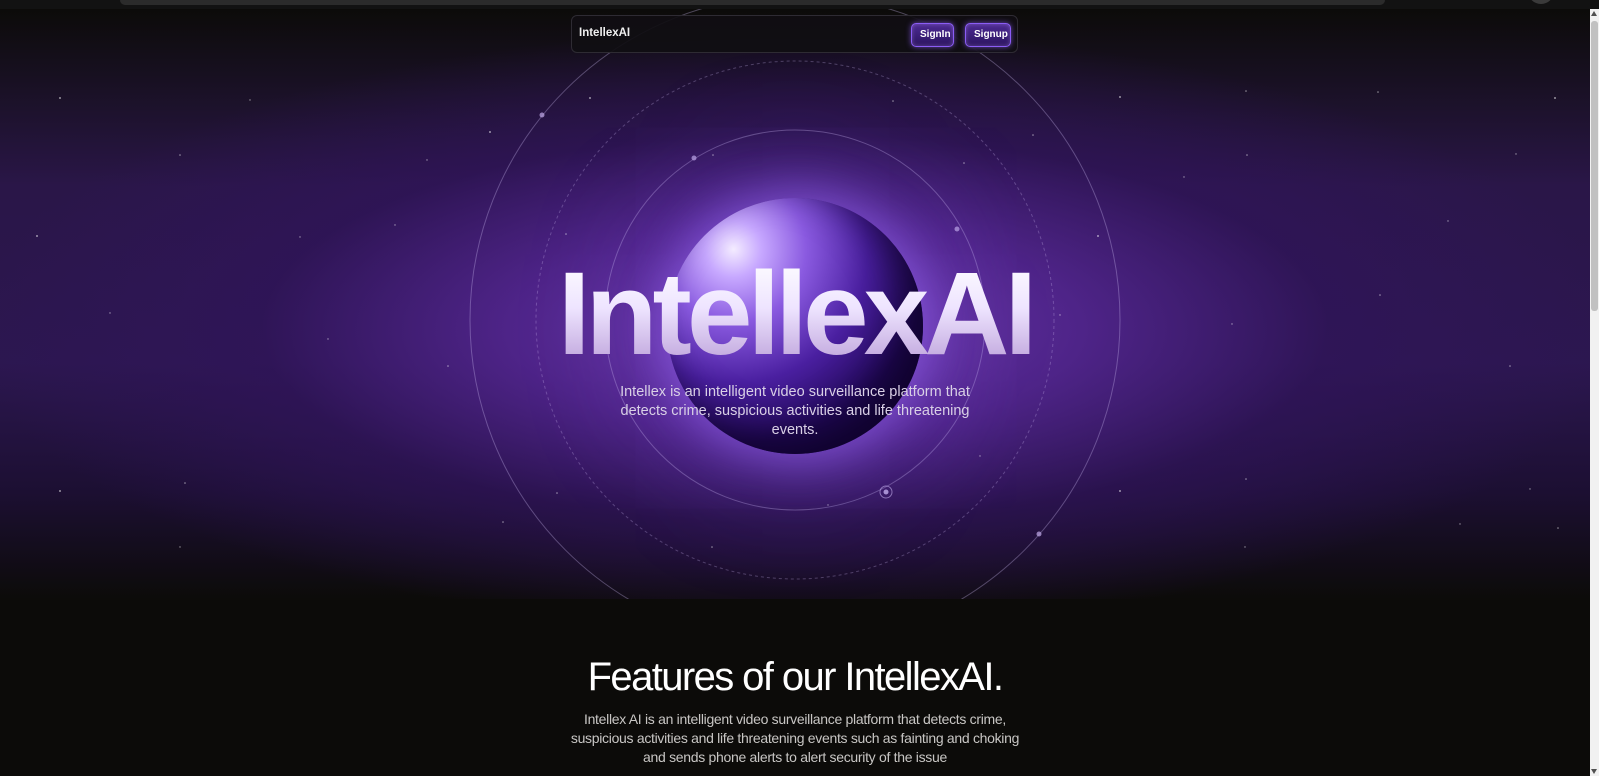 Image resolution: width=1599 pixels, height=776 pixels. Describe the element at coordinates (1594, 13) in the screenshot. I see `scroll-up-arrow-icon` at that location.